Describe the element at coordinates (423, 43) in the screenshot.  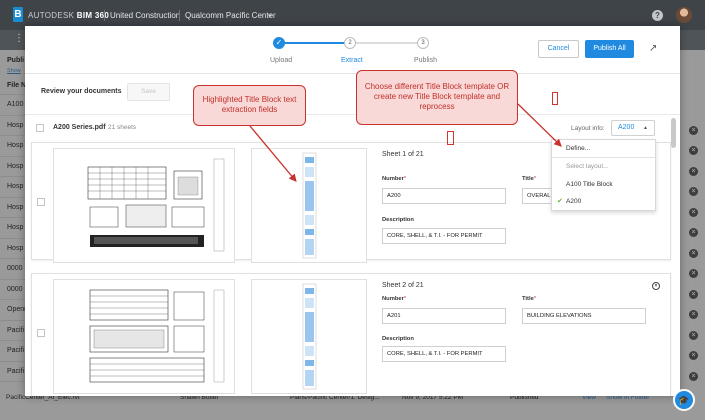
I see `step-publish-number: 3` at that location.